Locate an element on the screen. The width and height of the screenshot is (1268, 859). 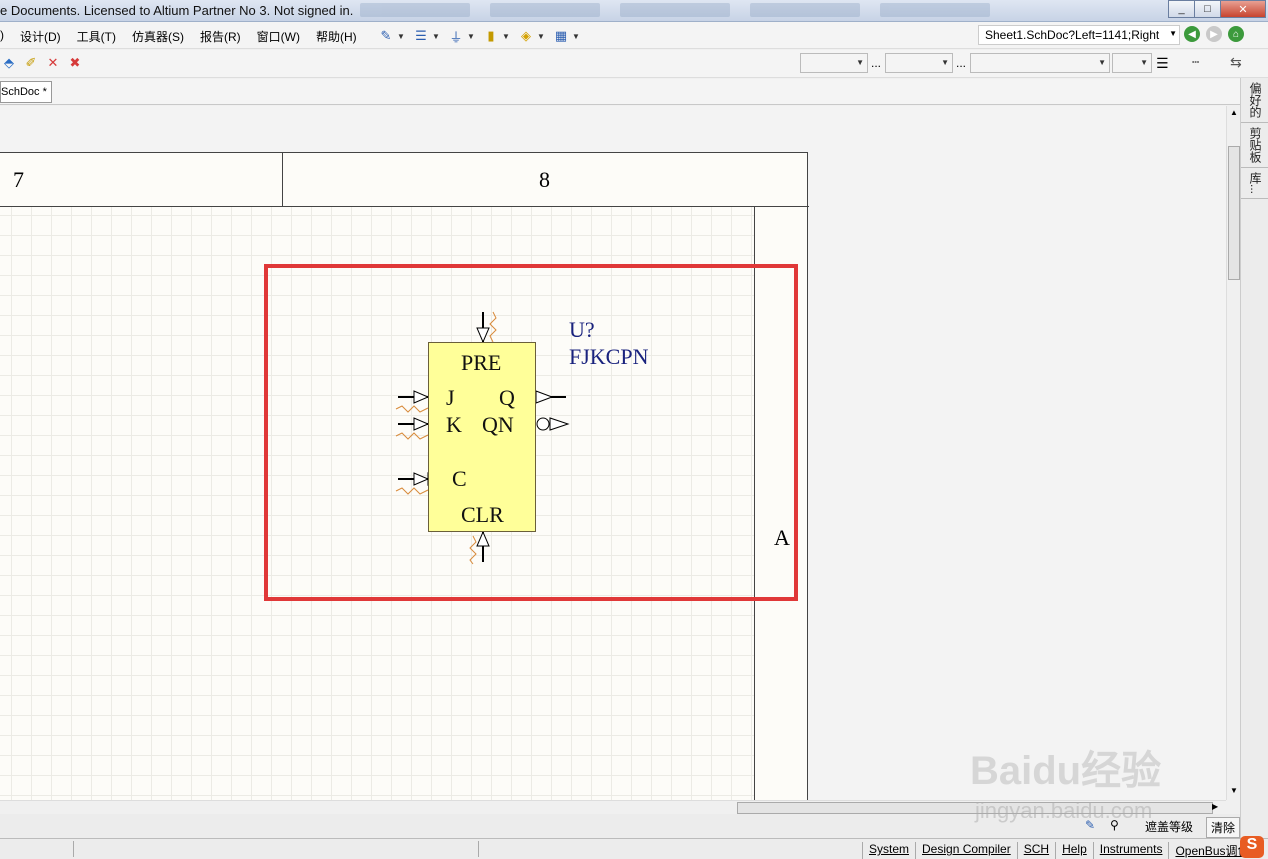
side-tab-clipboard: 剪贴板 is located at coordinates (1254, 145).